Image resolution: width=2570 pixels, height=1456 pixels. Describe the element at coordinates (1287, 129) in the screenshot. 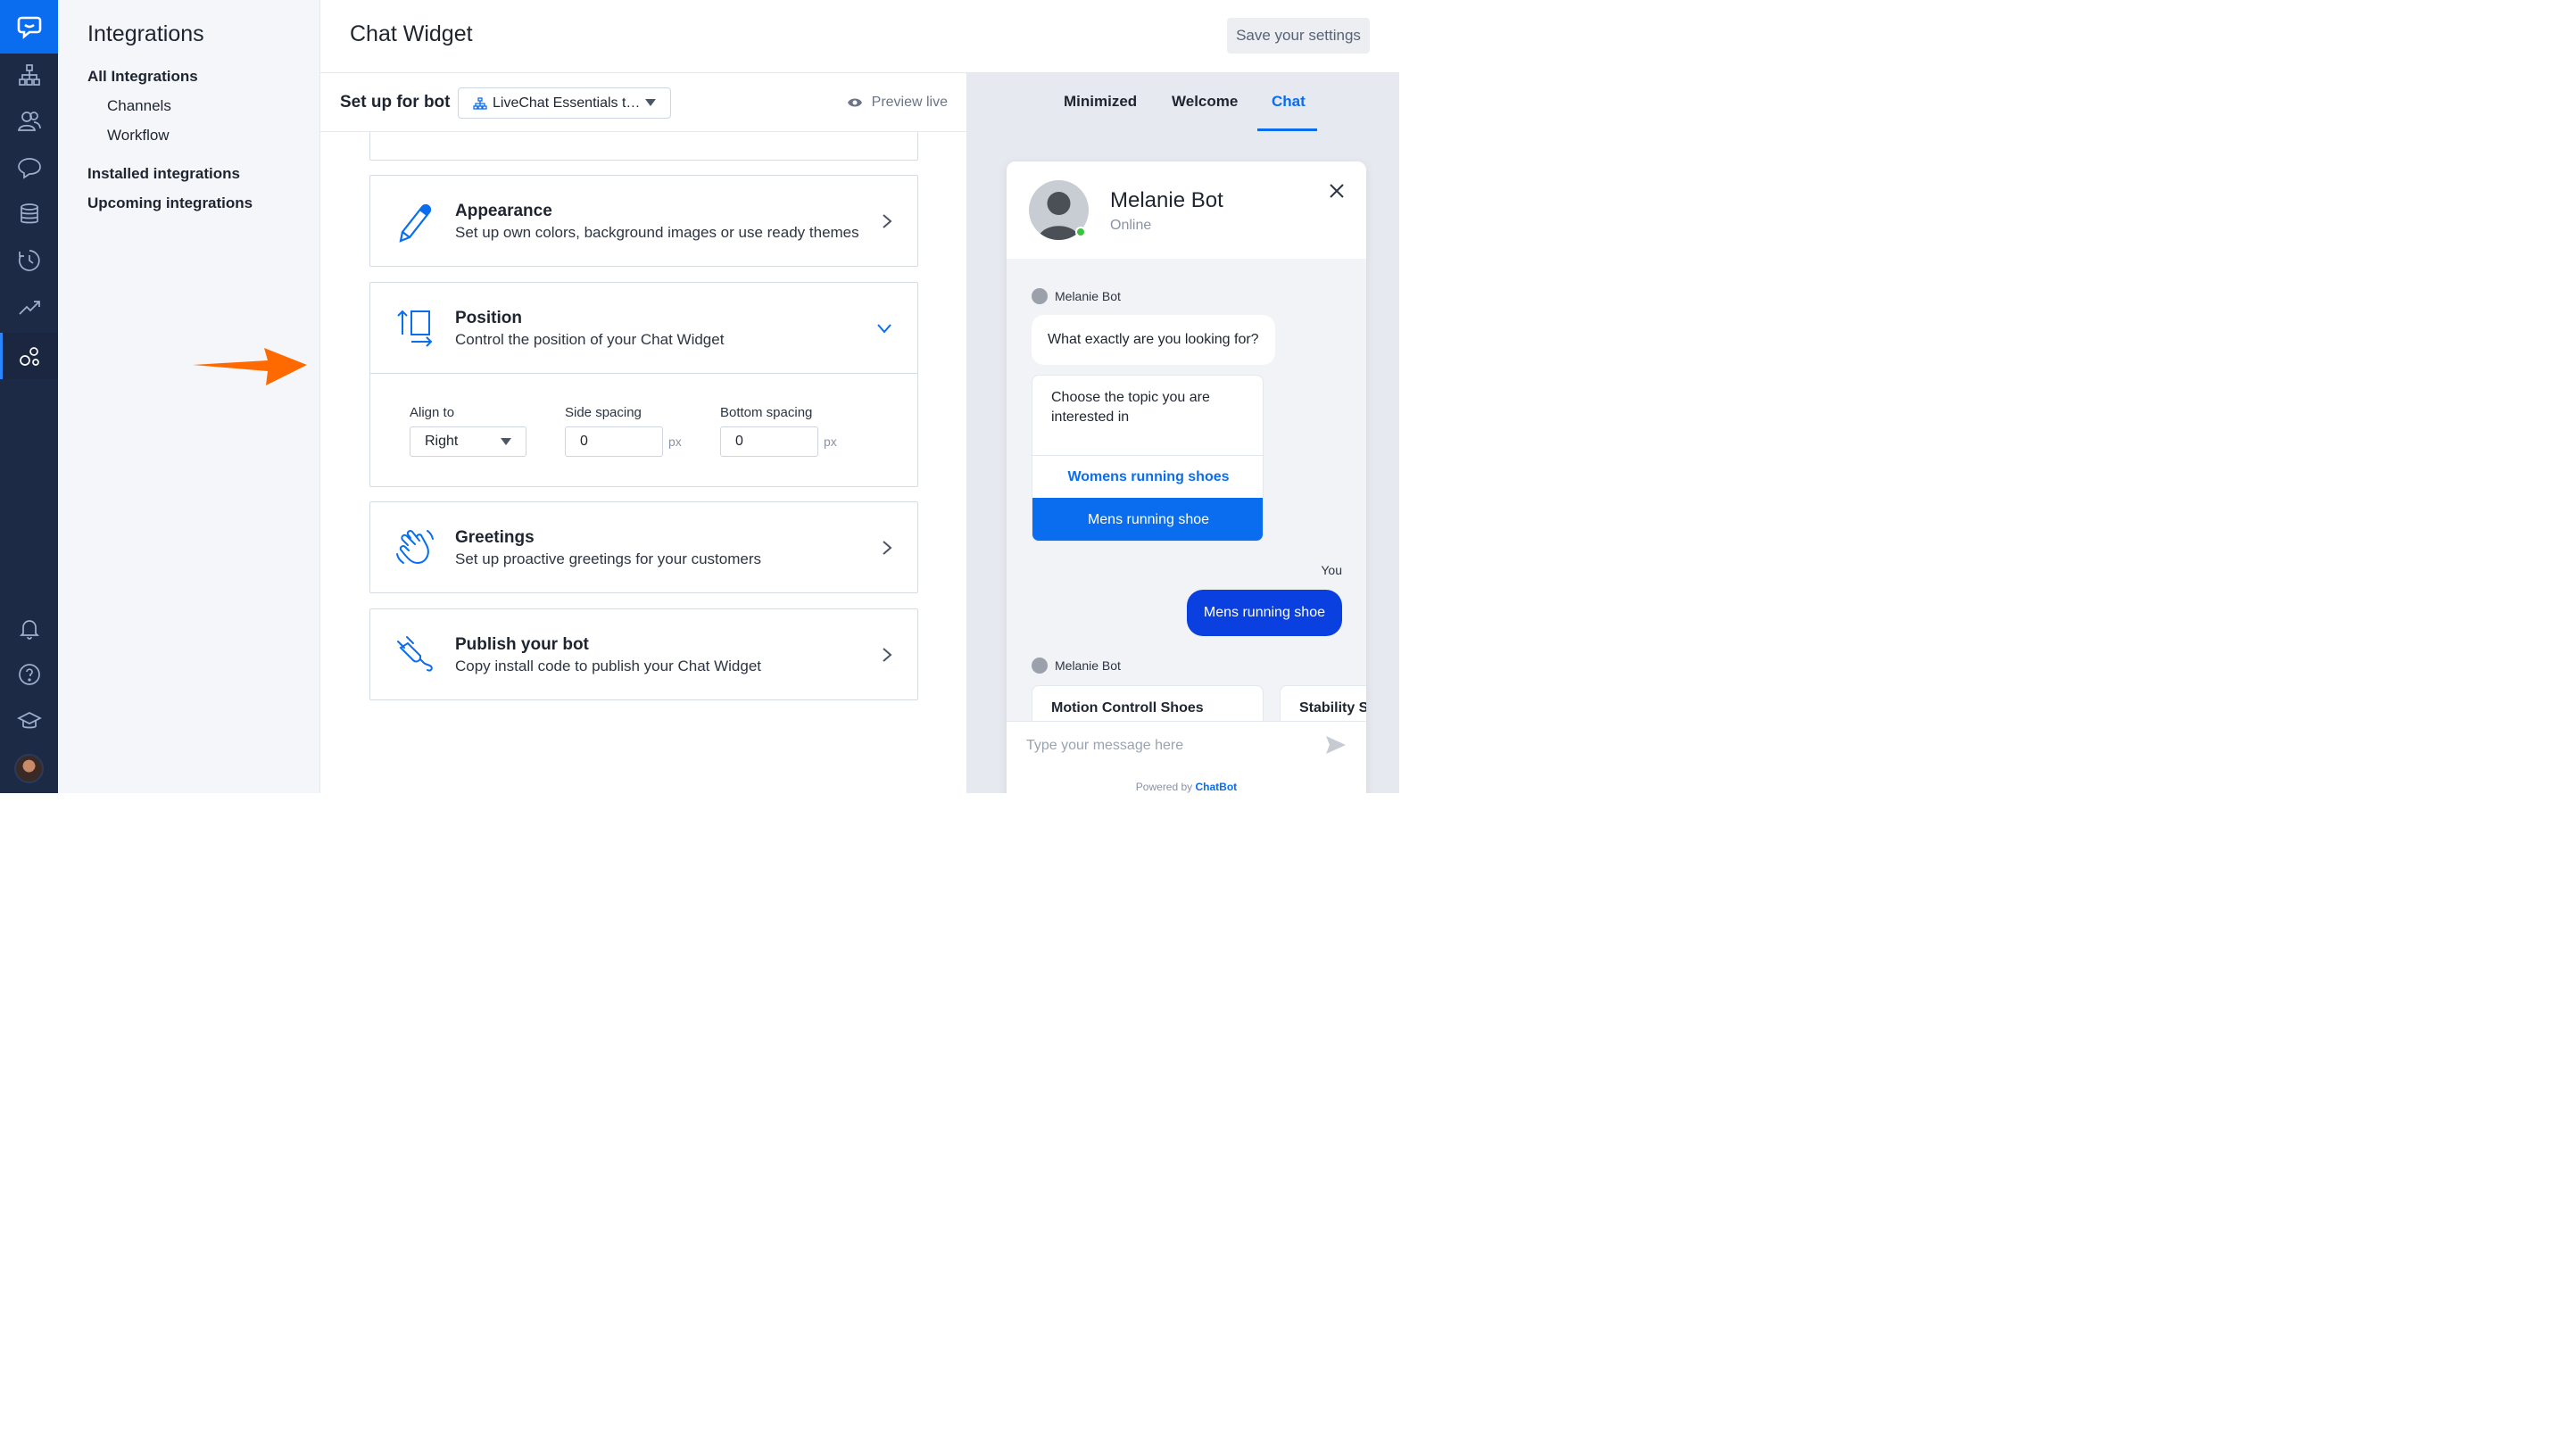

I see `active-tab-indicator` at that location.